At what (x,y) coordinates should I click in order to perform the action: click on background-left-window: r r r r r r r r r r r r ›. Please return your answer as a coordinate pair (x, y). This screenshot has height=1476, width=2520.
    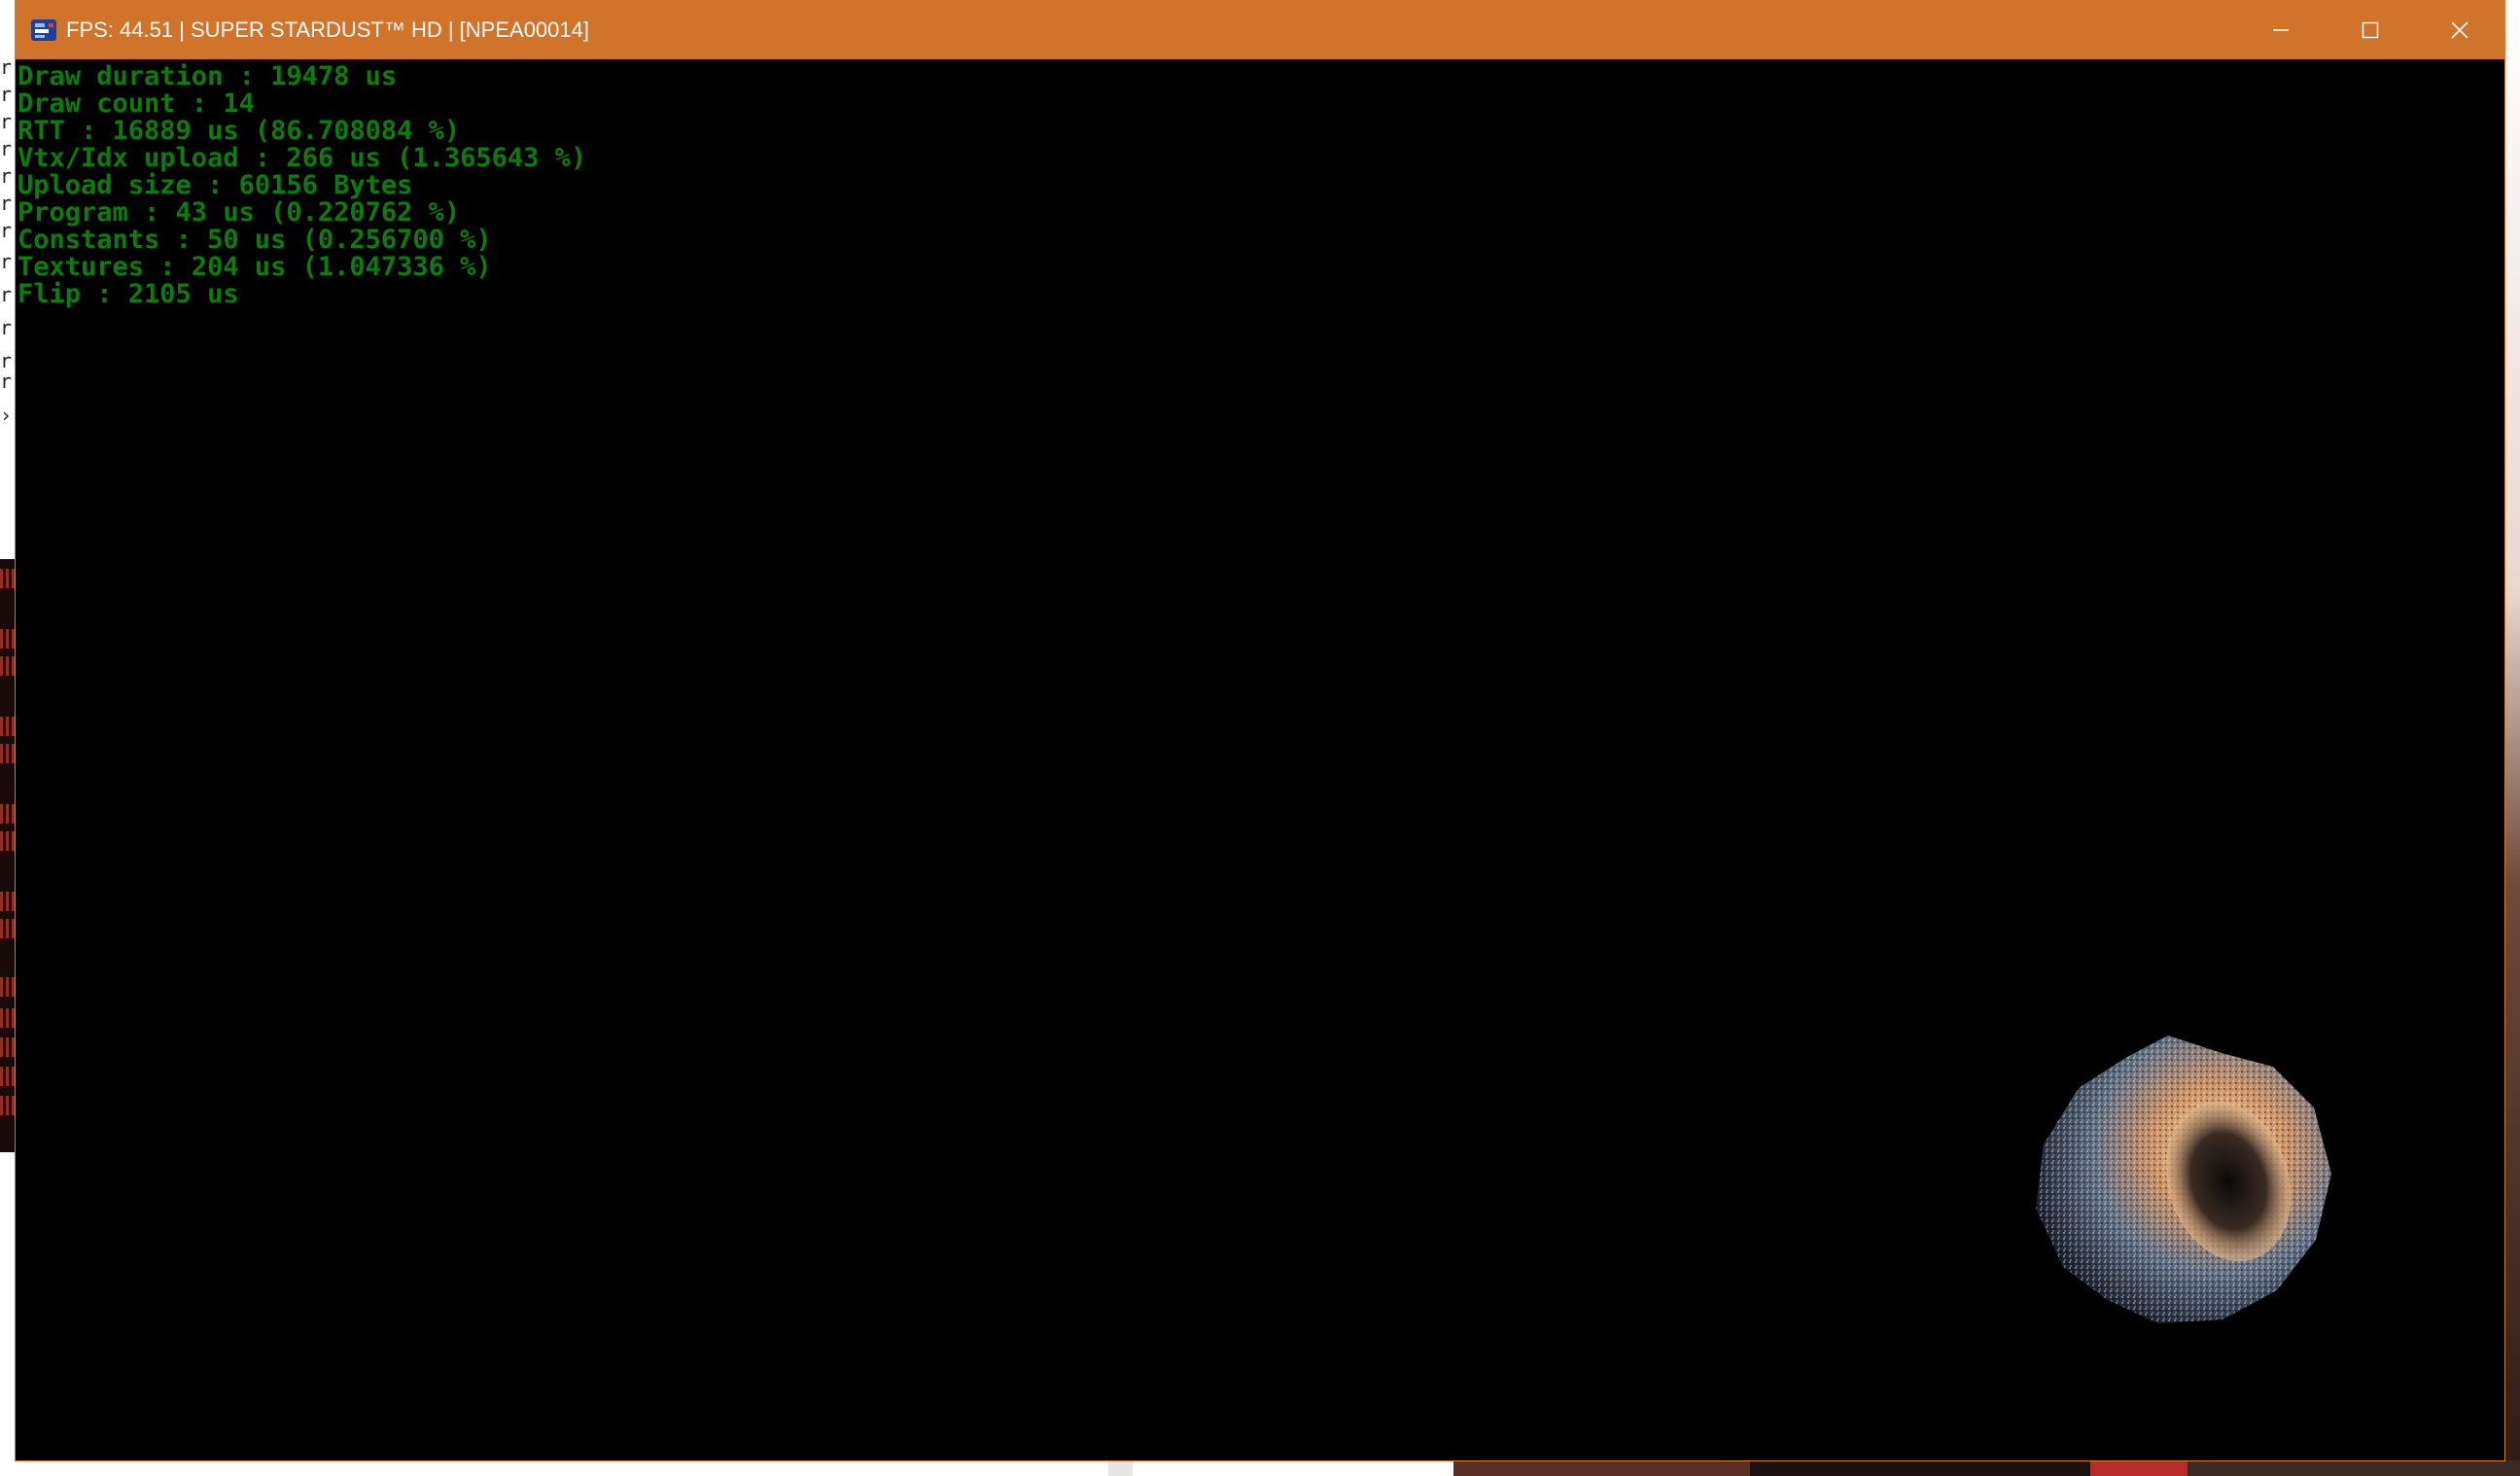
    Looking at the image, I should click on (8, 738).